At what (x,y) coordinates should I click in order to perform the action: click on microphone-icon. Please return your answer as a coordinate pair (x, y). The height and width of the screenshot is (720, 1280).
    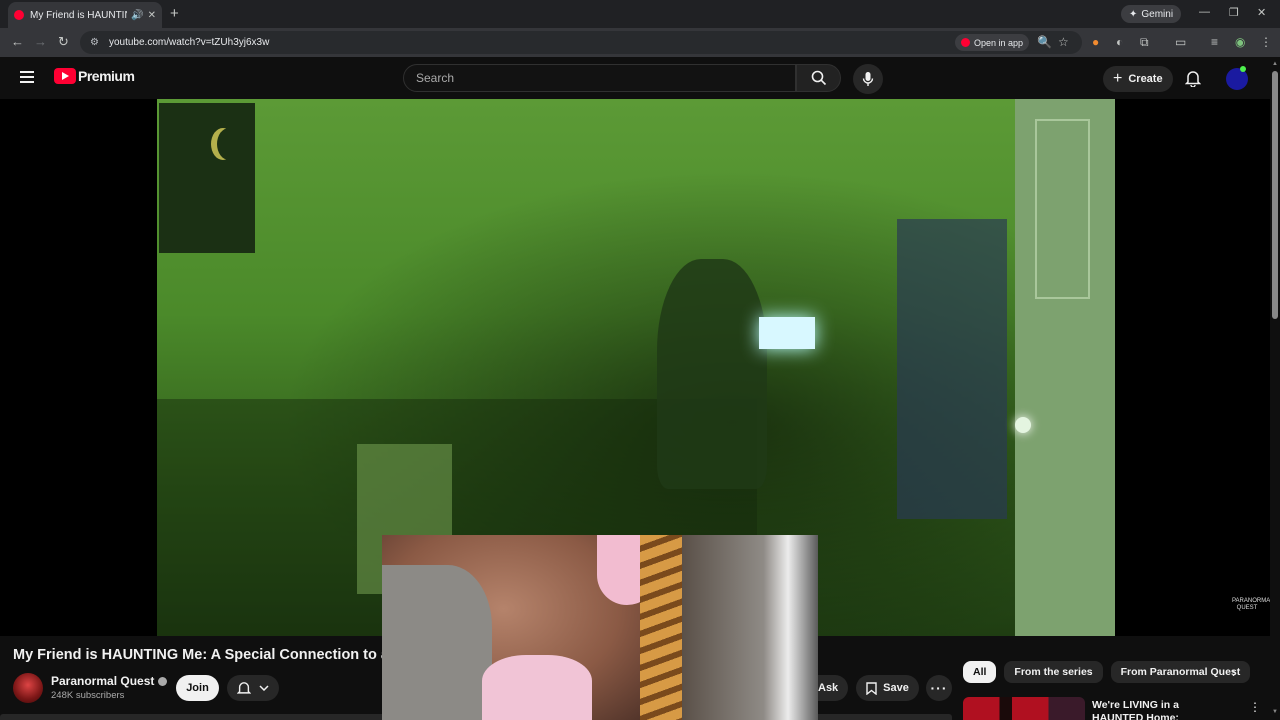
    Looking at the image, I should click on (868, 79).